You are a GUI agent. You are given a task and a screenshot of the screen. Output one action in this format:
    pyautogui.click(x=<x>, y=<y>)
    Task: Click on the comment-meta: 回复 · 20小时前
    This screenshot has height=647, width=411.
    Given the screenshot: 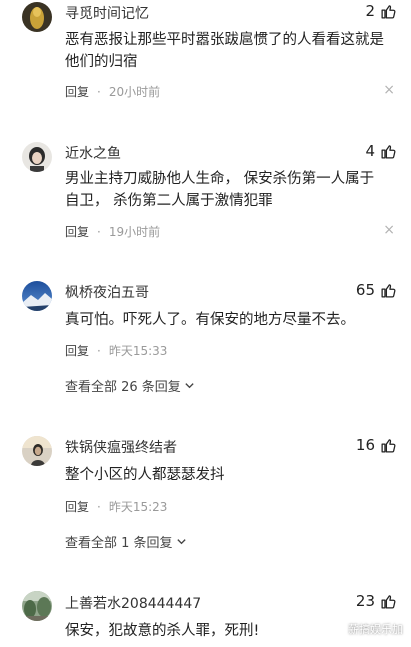 What is the action you would take?
    pyautogui.click(x=112, y=91)
    